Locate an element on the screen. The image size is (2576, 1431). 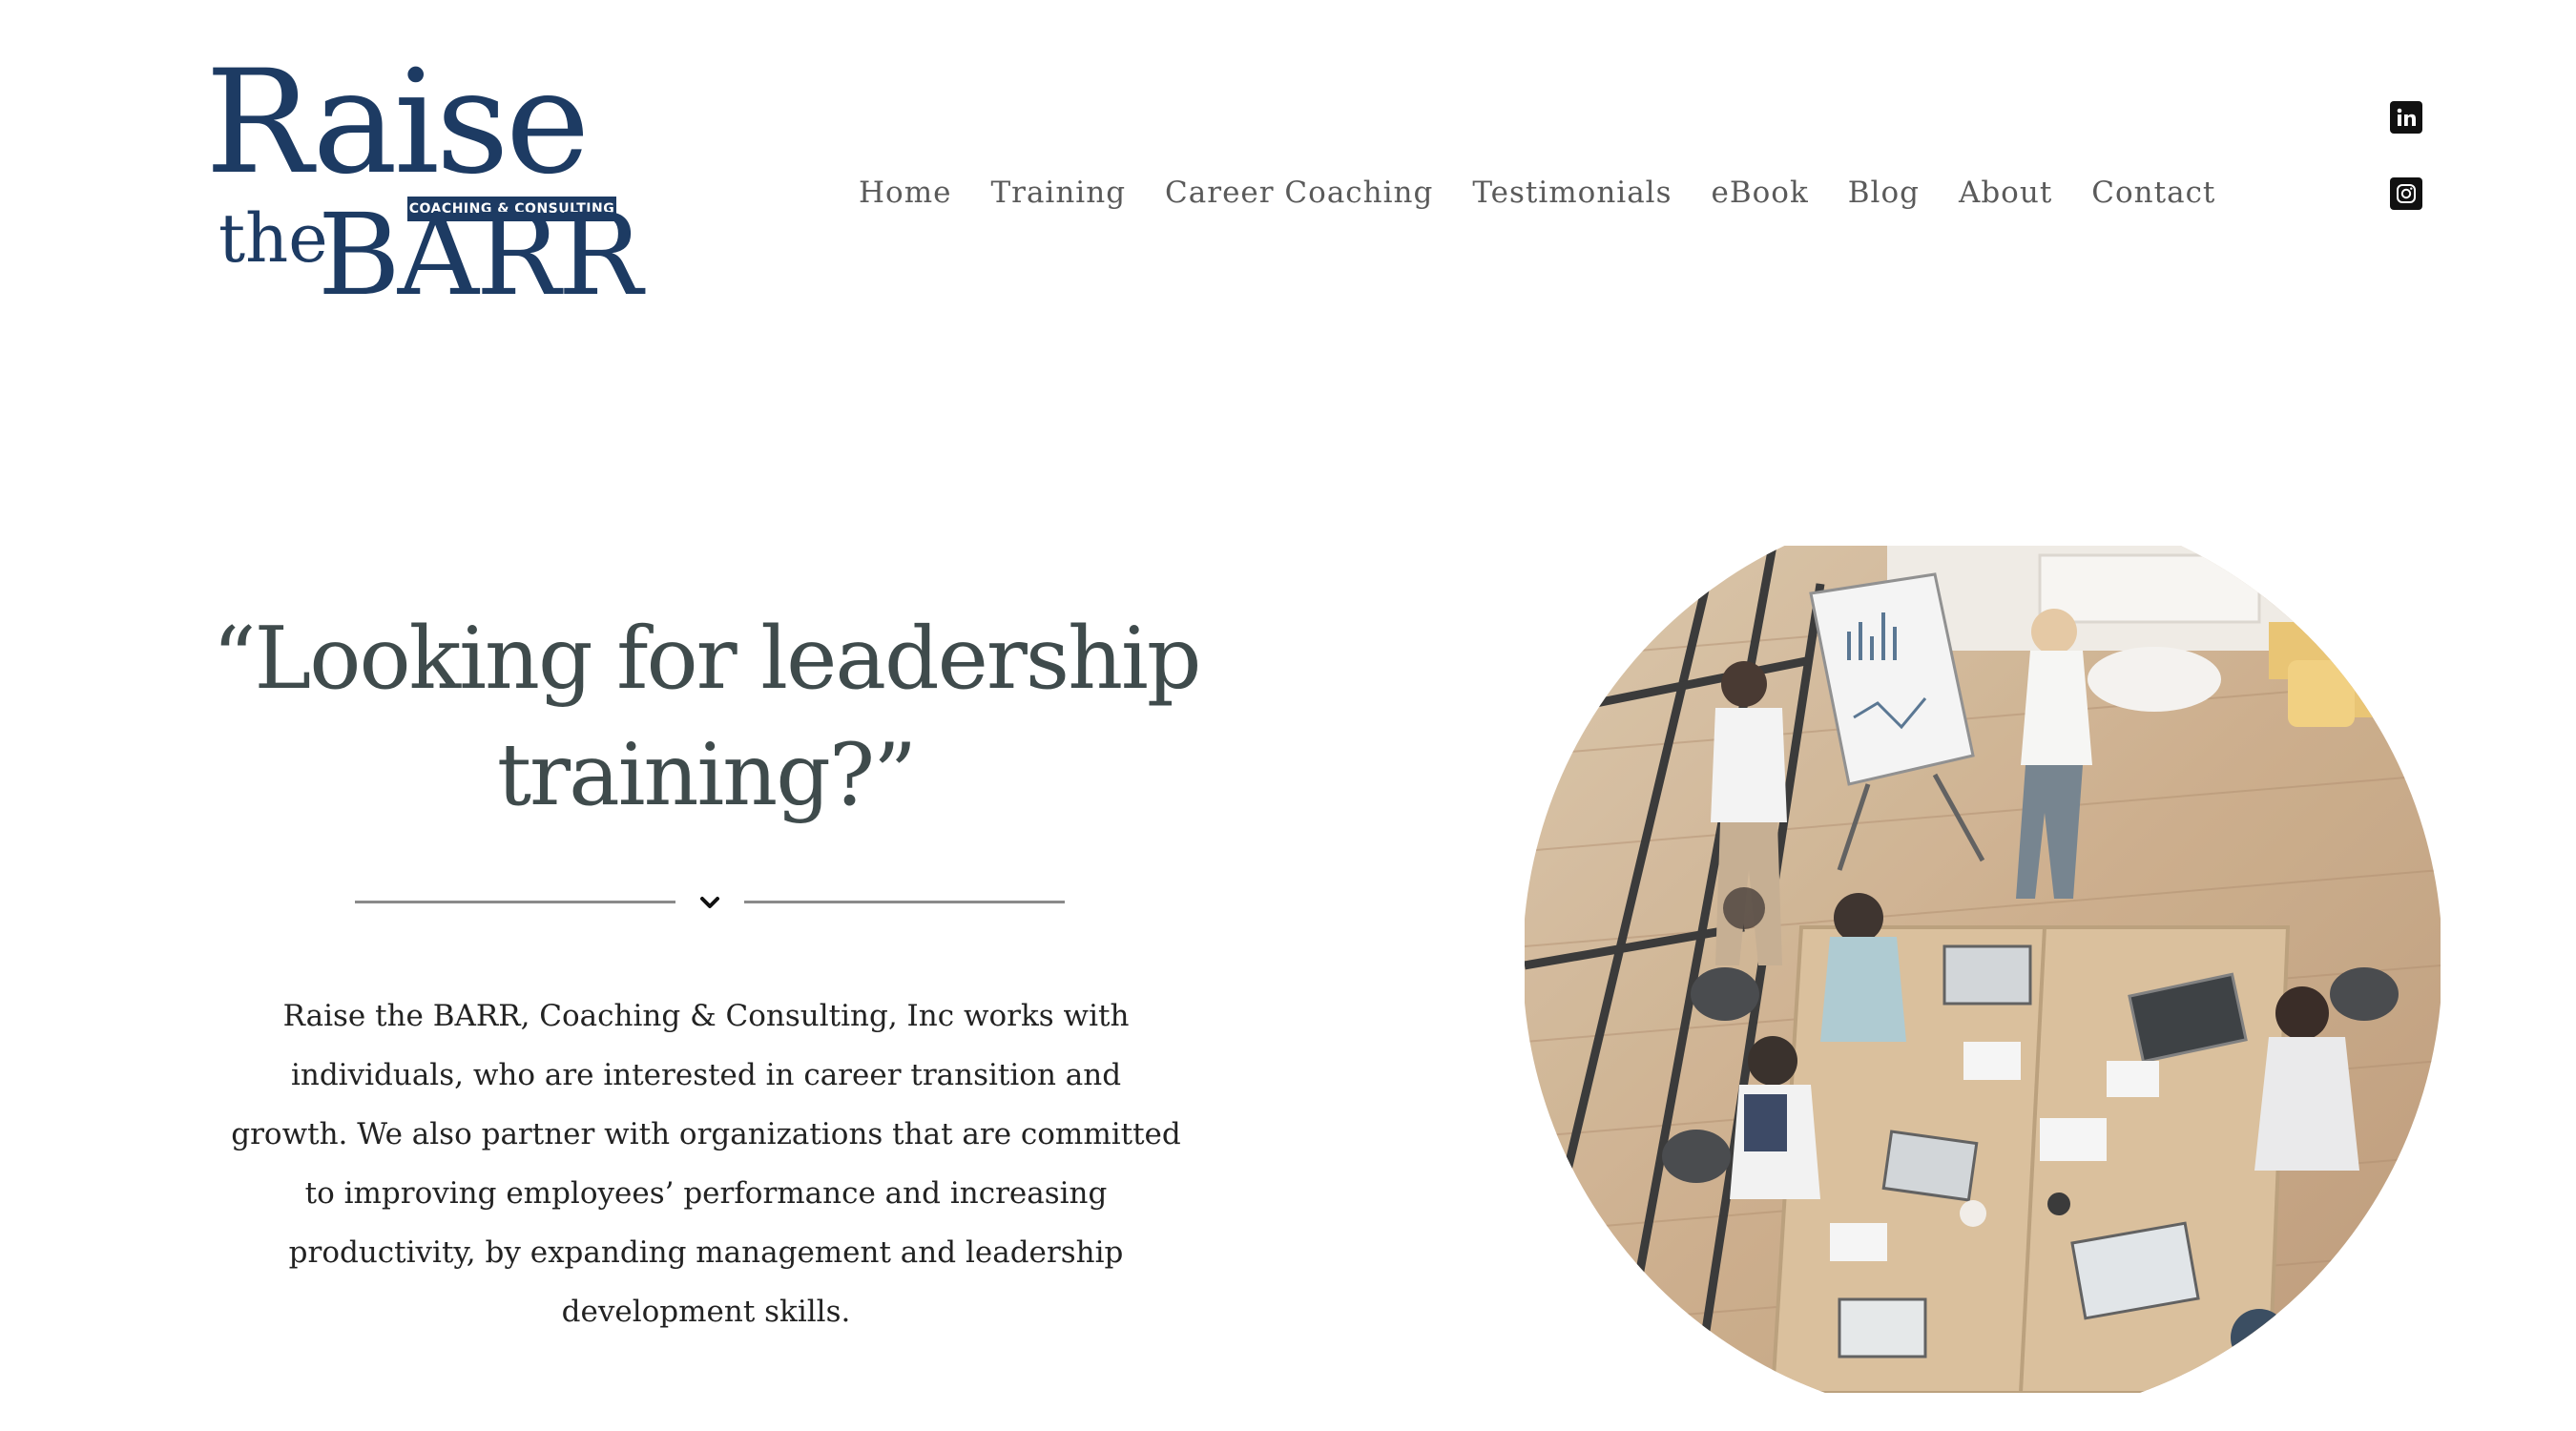
nav-testimonials: Testimonials is located at coordinates (1572, 193).